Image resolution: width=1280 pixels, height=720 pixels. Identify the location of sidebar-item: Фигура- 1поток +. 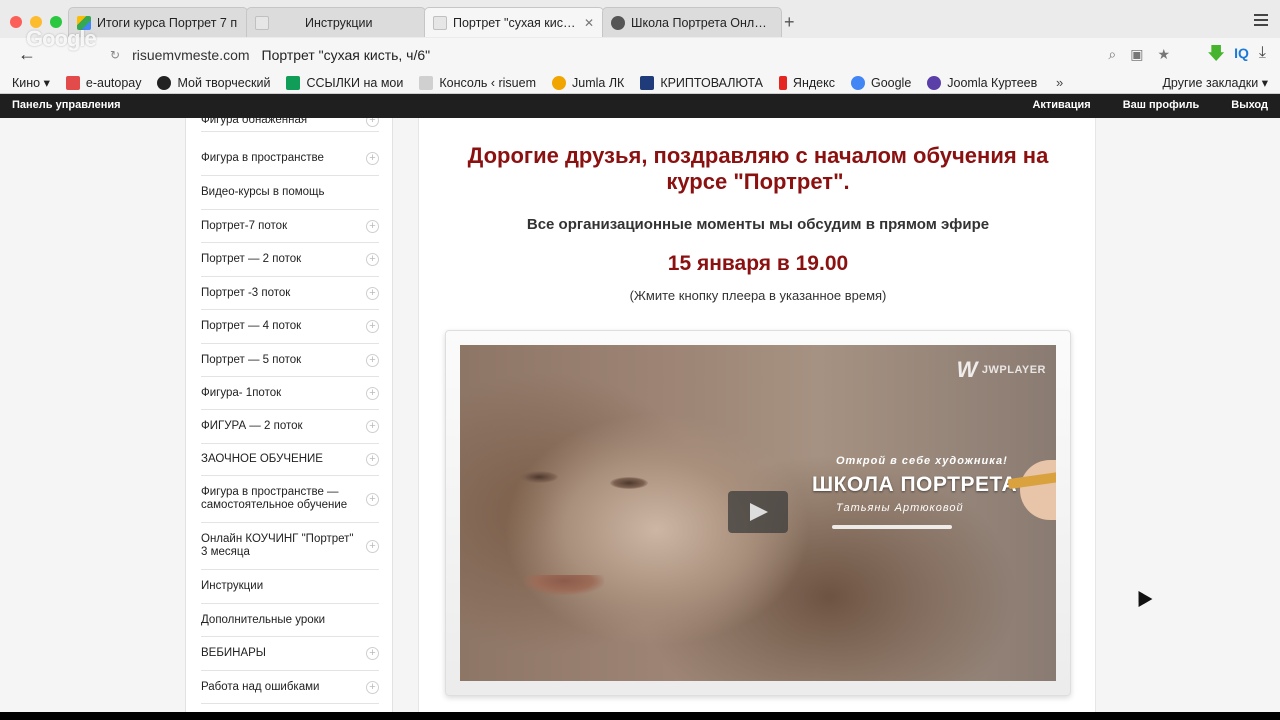
(290, 393).